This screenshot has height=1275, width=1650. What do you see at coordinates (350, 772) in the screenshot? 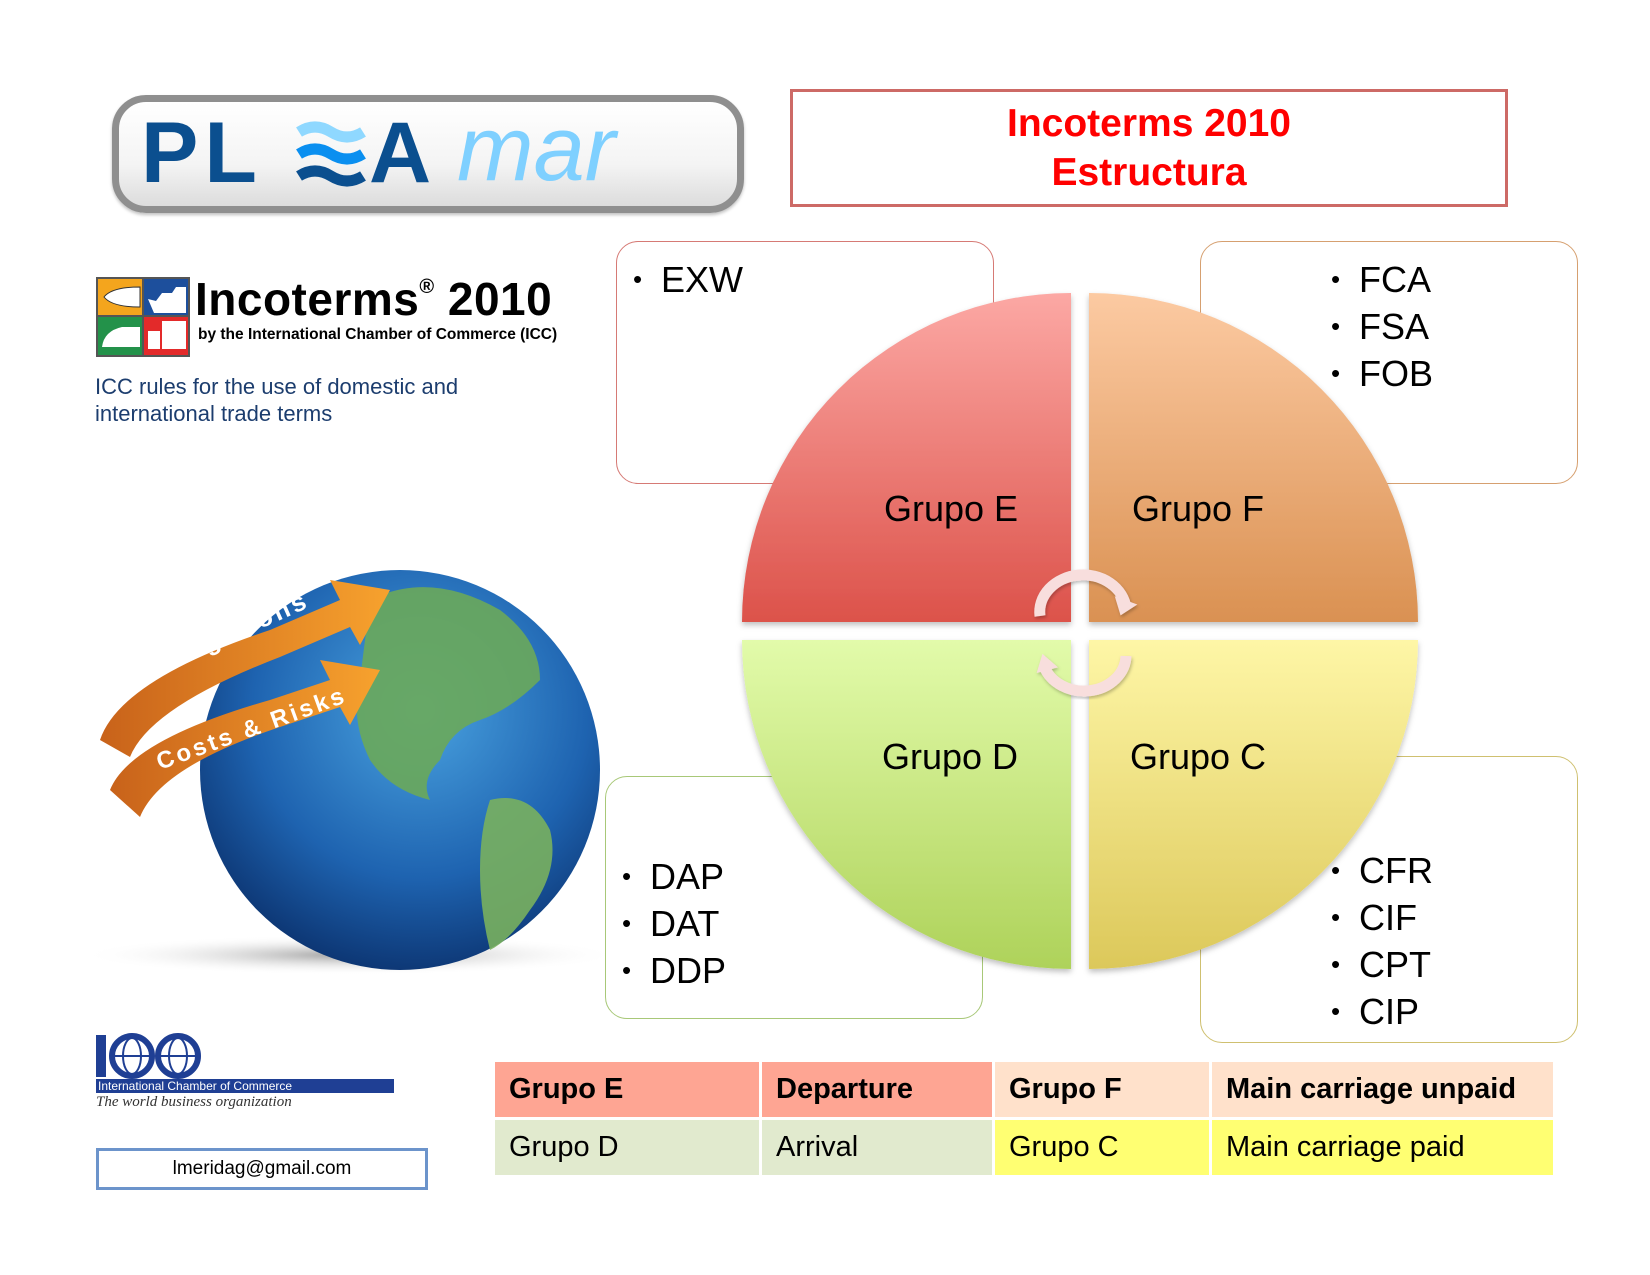
I see `globe-illustration: Obligations Costs & Risks` at bounding box center [350, 772].